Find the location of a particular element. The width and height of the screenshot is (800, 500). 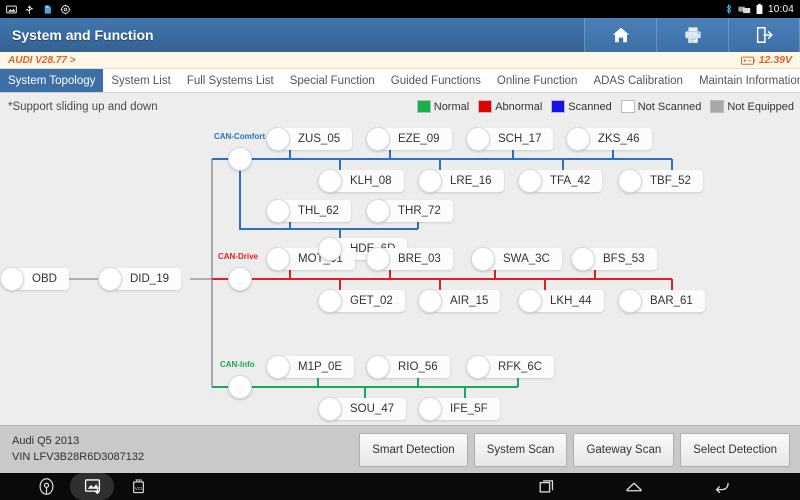

bus-label-can-drive: CAN-Drive is located at coordinates (238, 256).